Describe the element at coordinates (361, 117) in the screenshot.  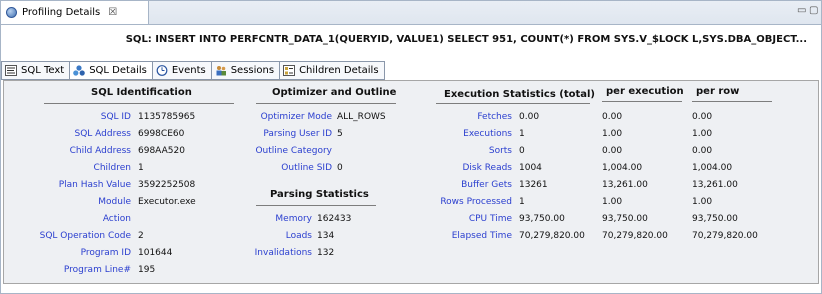
I see `optimizer-mode-value: ALL_ROWS` at that location.